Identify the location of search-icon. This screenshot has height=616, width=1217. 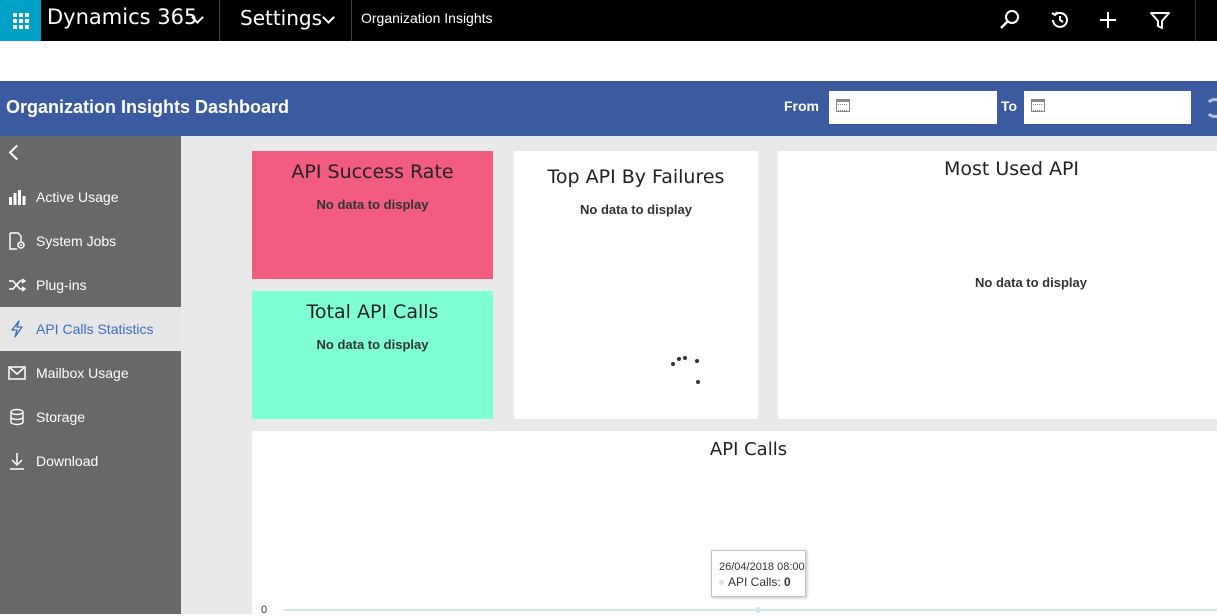
(1010, 20).